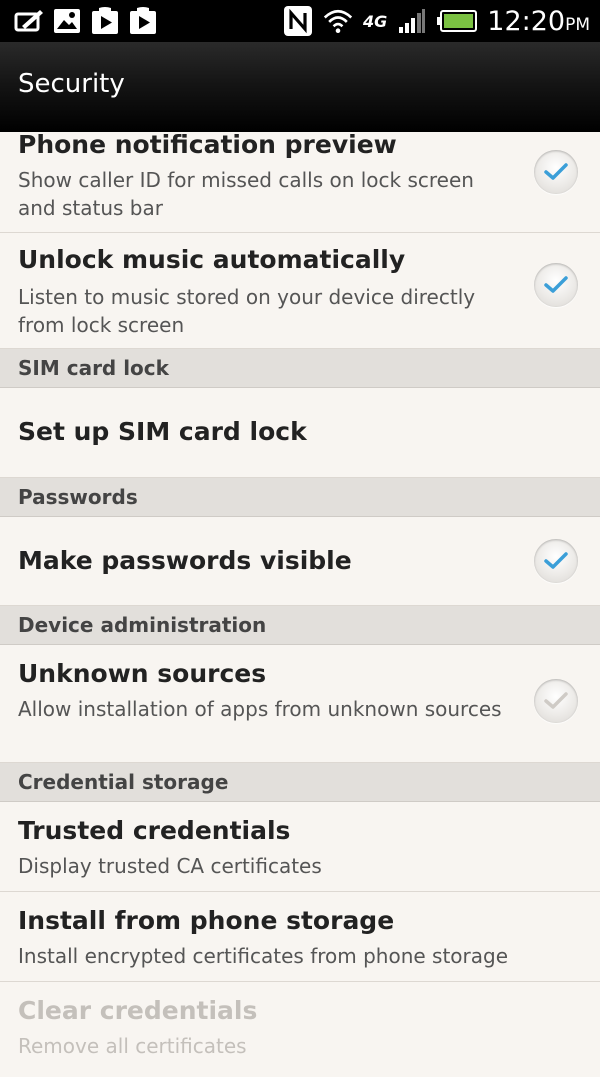 Image resolution: width=600 pixels, height=1077 pixels. I want to click on checkbox-unlock-music, so click(556, 285).